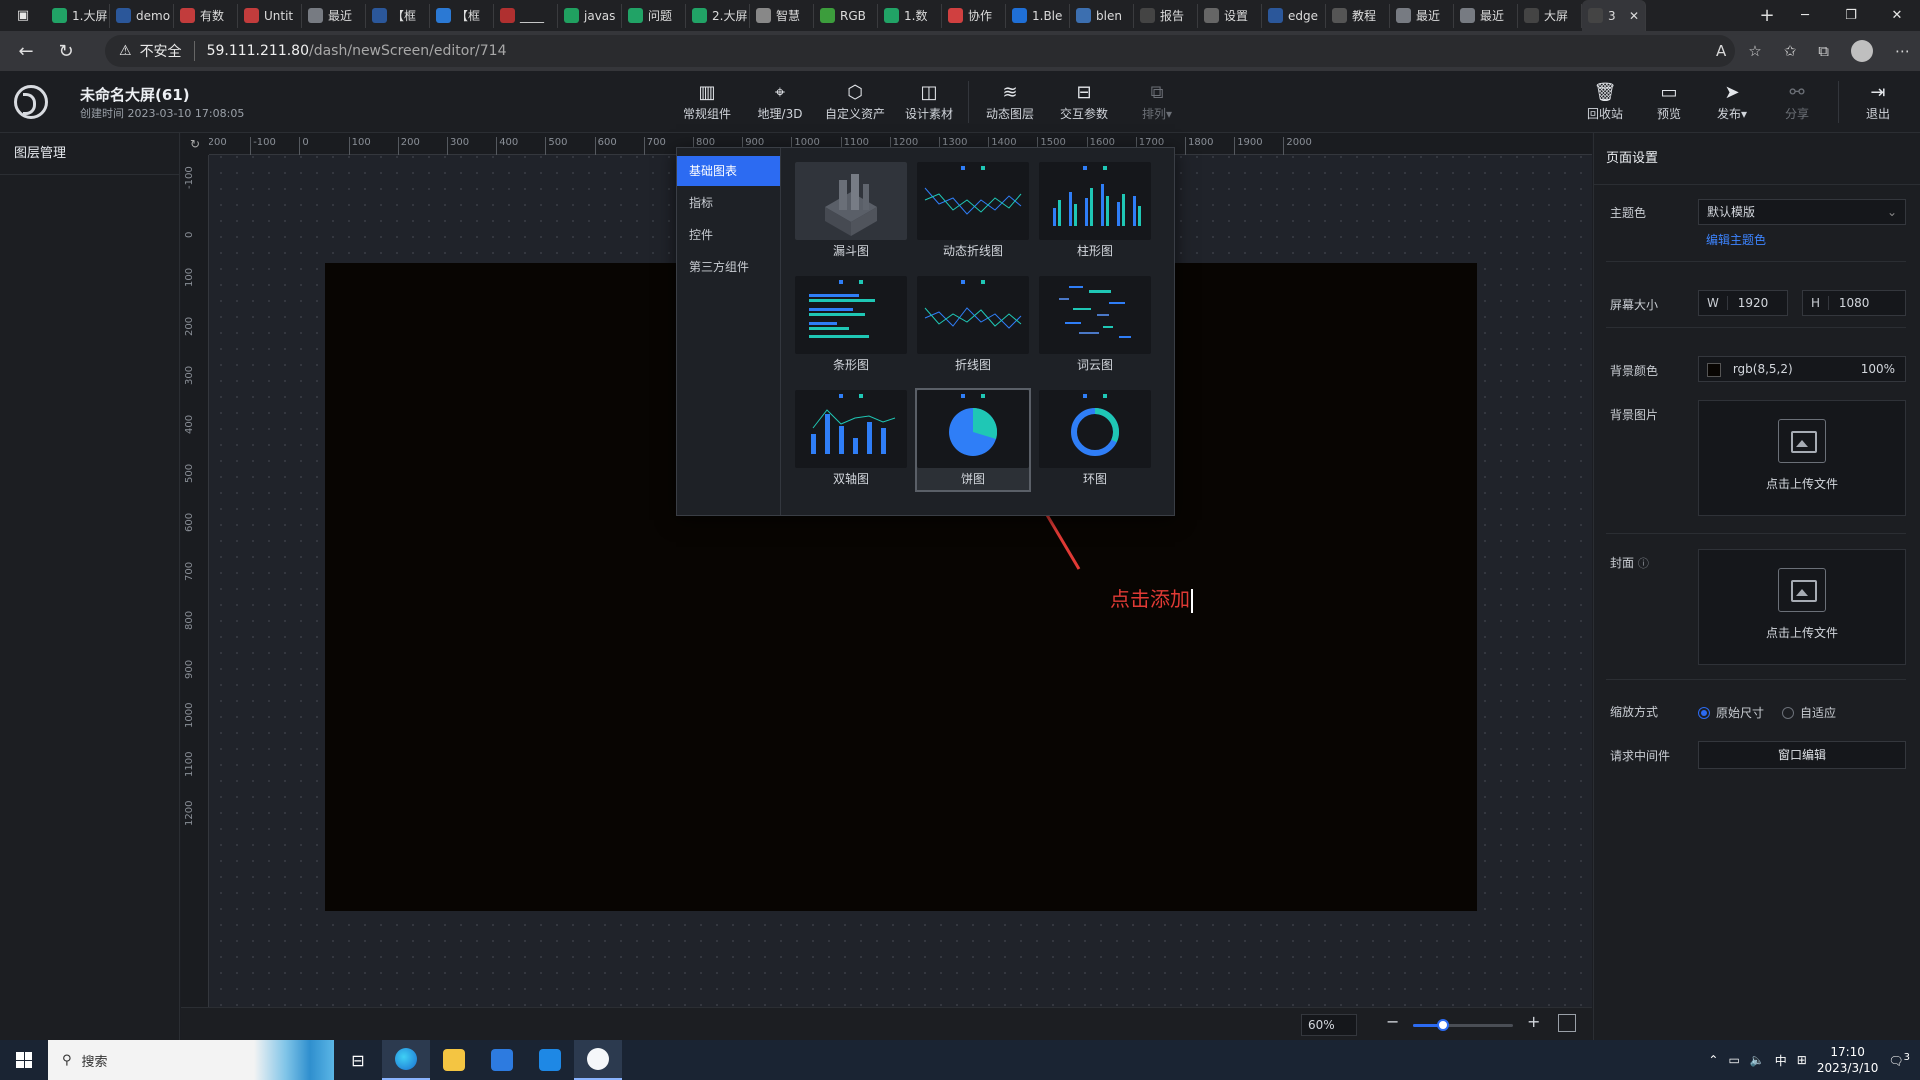 The height and width of the screenshot is (1080, 1920). Describe the element at coordinates (270, 15) in the screenshot. I see `browser-tab: Untit` at that location.